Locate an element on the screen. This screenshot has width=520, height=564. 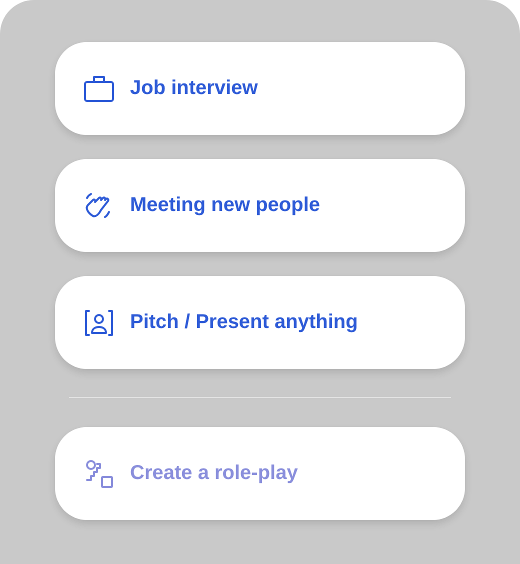
create-role-play-button: Create a role-play is located at coordinates (260, 473).